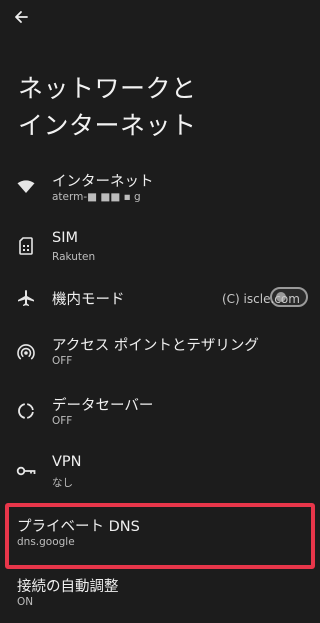 The image size is (320, 623). I want to click on settings-item-label: プライベート DNS, so click(78, 527).